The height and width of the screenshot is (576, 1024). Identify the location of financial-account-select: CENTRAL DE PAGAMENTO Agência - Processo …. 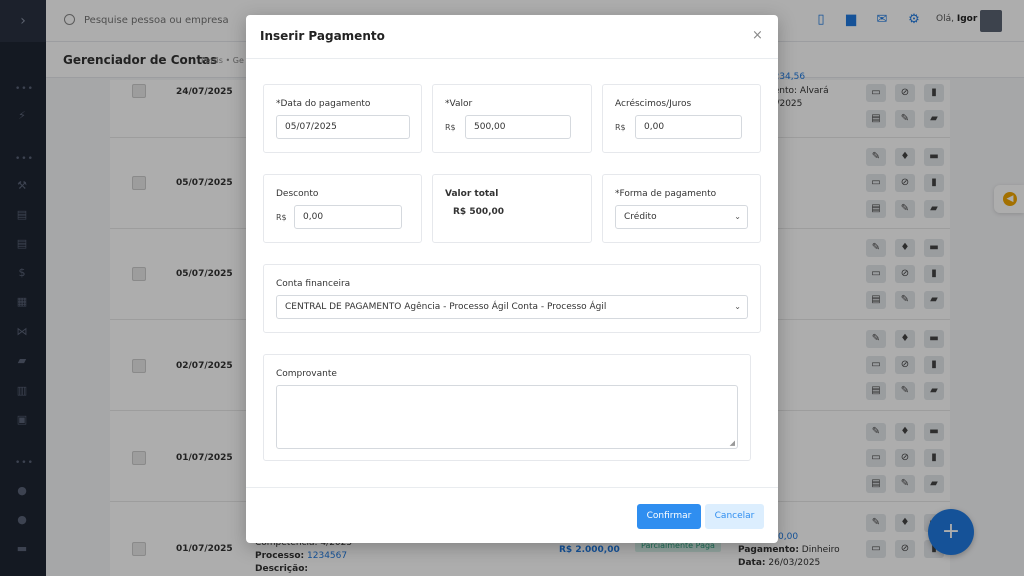
(512, 307).